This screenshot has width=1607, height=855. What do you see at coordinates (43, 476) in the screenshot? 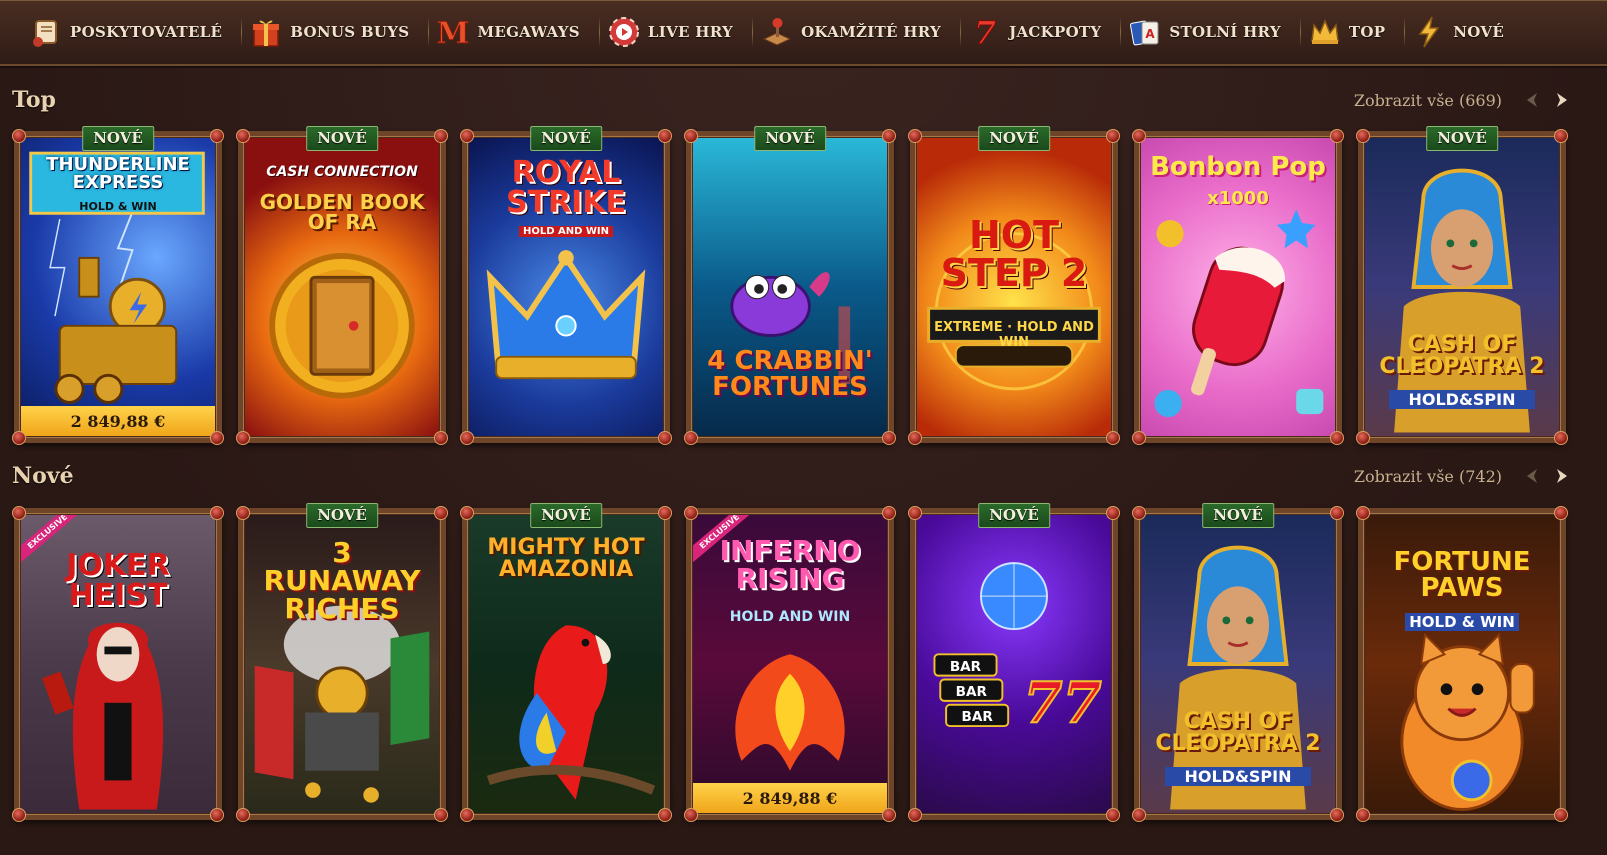
I see `section-title: Nové` at bounding box center [43, 476].